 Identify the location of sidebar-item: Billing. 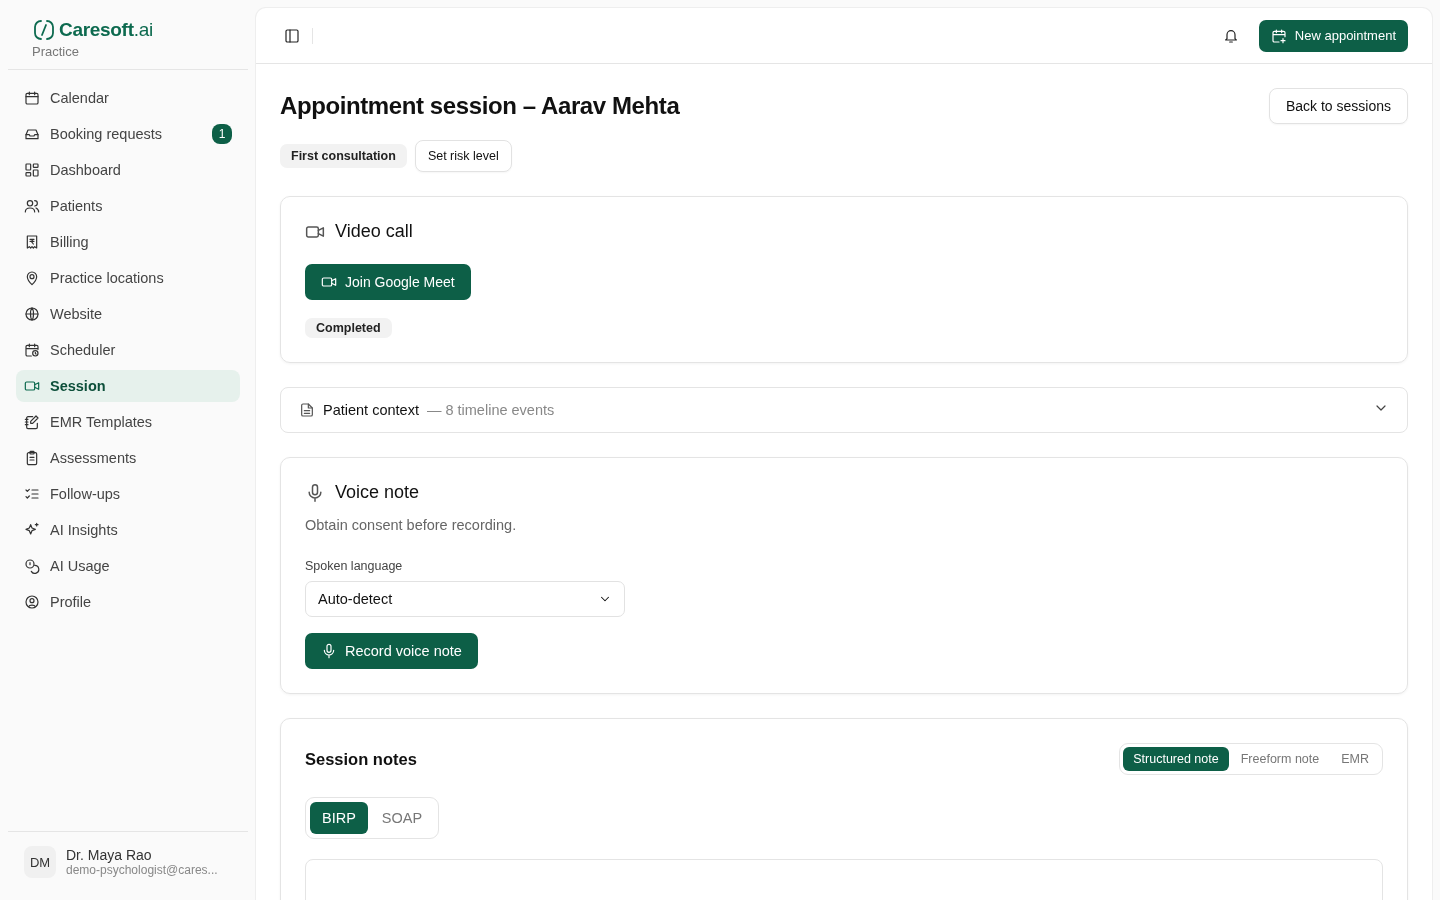
(128, 242).